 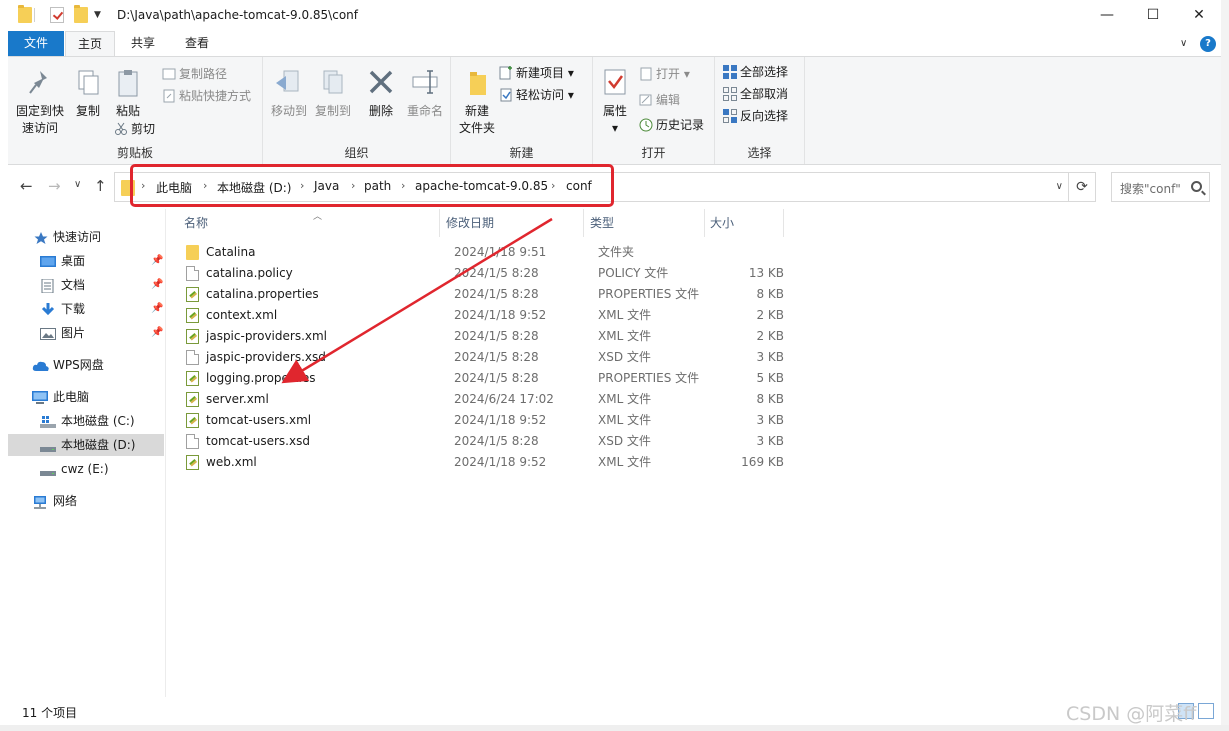 I want to click on refresh-button: ⟳, so click(x=1082, y=187).